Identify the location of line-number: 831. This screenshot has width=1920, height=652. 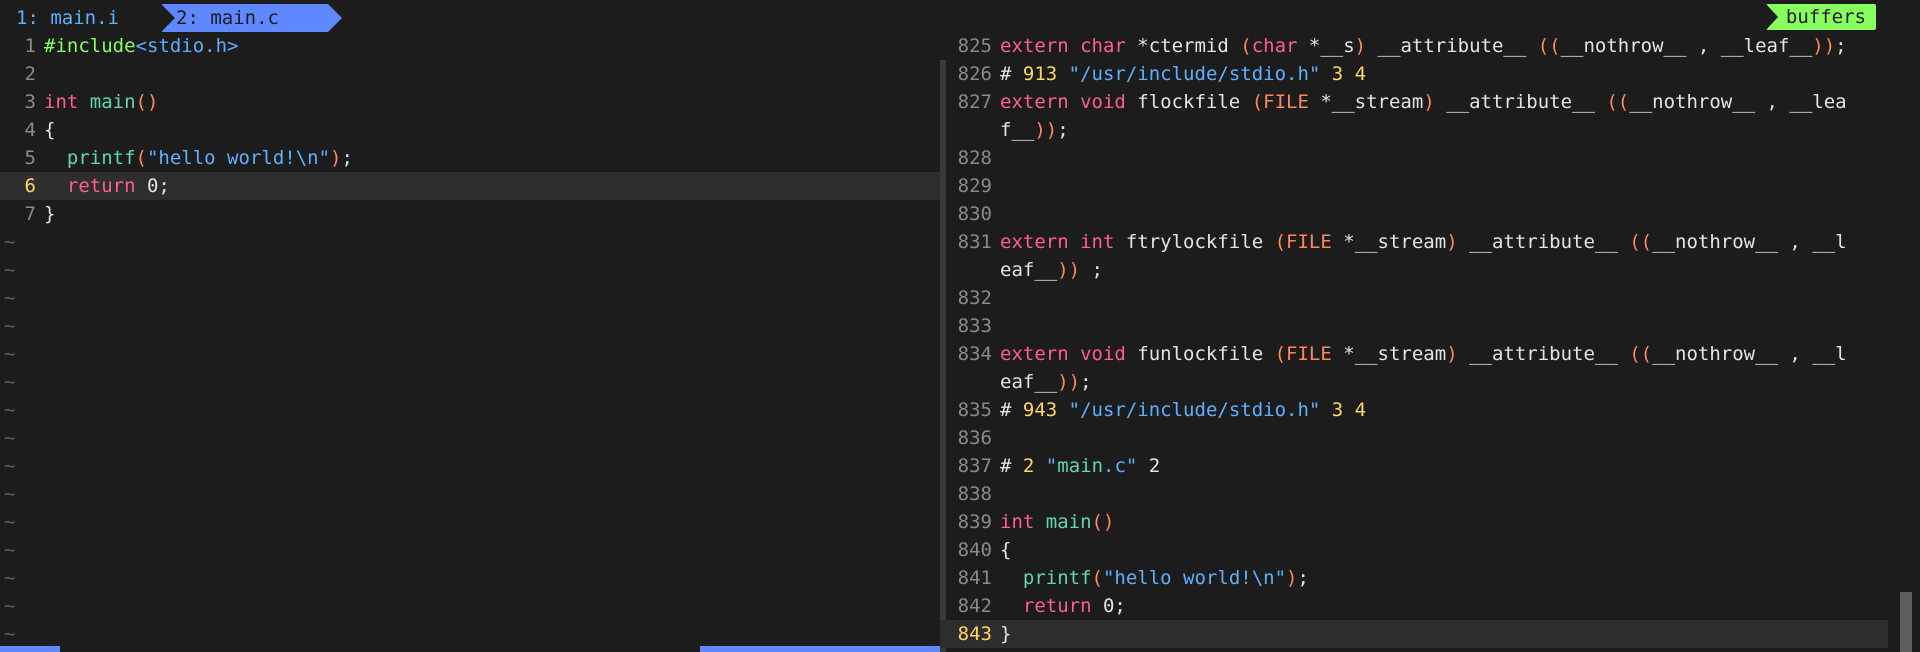
(974, 242).